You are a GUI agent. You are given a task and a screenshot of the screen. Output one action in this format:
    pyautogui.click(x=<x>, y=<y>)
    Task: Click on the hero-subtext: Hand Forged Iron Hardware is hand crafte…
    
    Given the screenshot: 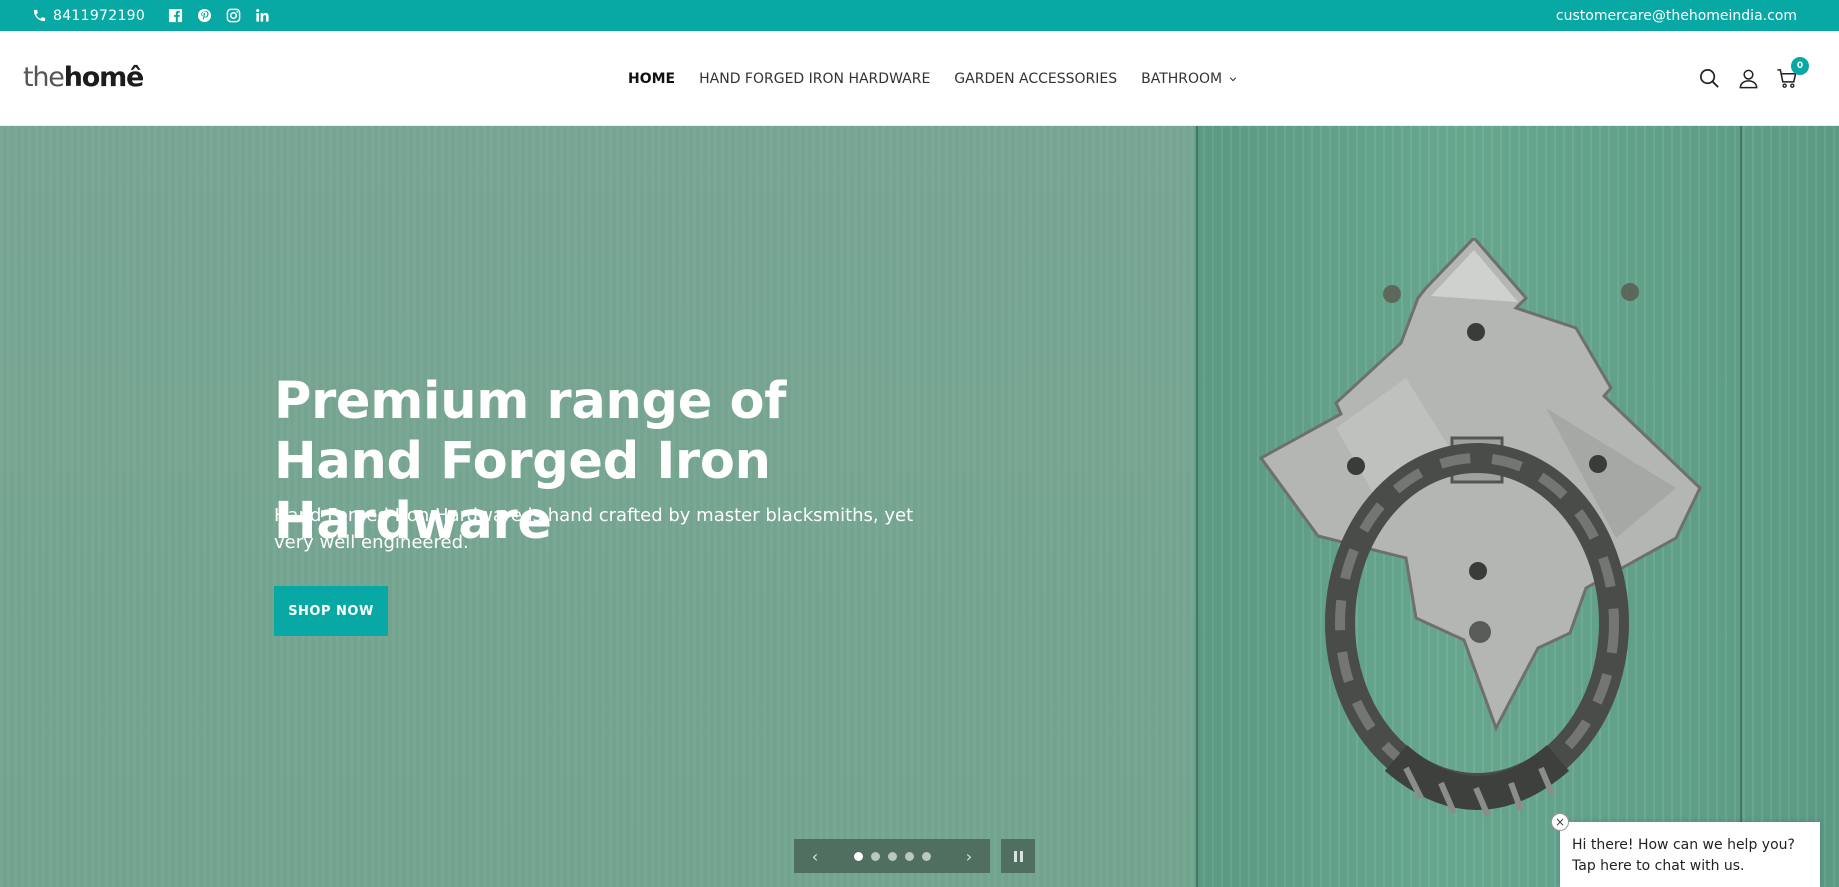 What is the action you would take?
    pyautogui.click(x=594, y=529)
    